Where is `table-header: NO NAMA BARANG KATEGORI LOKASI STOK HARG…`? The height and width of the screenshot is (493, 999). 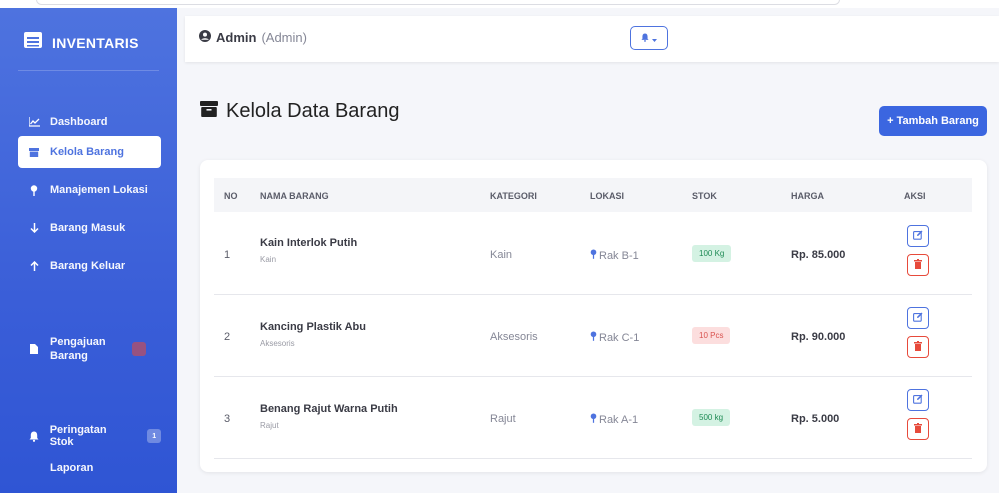 table-header: NO NAMA BARANG KATEGORI LOKASI STOK HARG… is located at coordinates (593, 195).